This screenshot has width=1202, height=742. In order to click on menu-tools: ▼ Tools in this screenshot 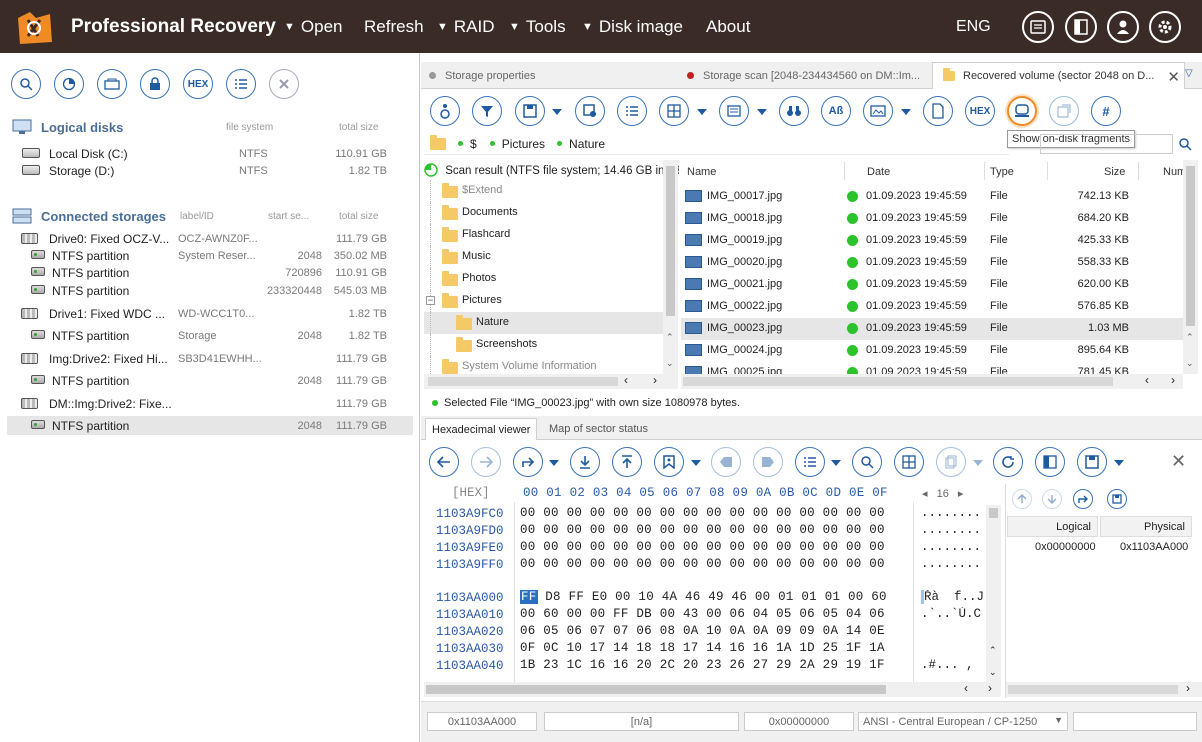, I will do `click(537, 27)`.